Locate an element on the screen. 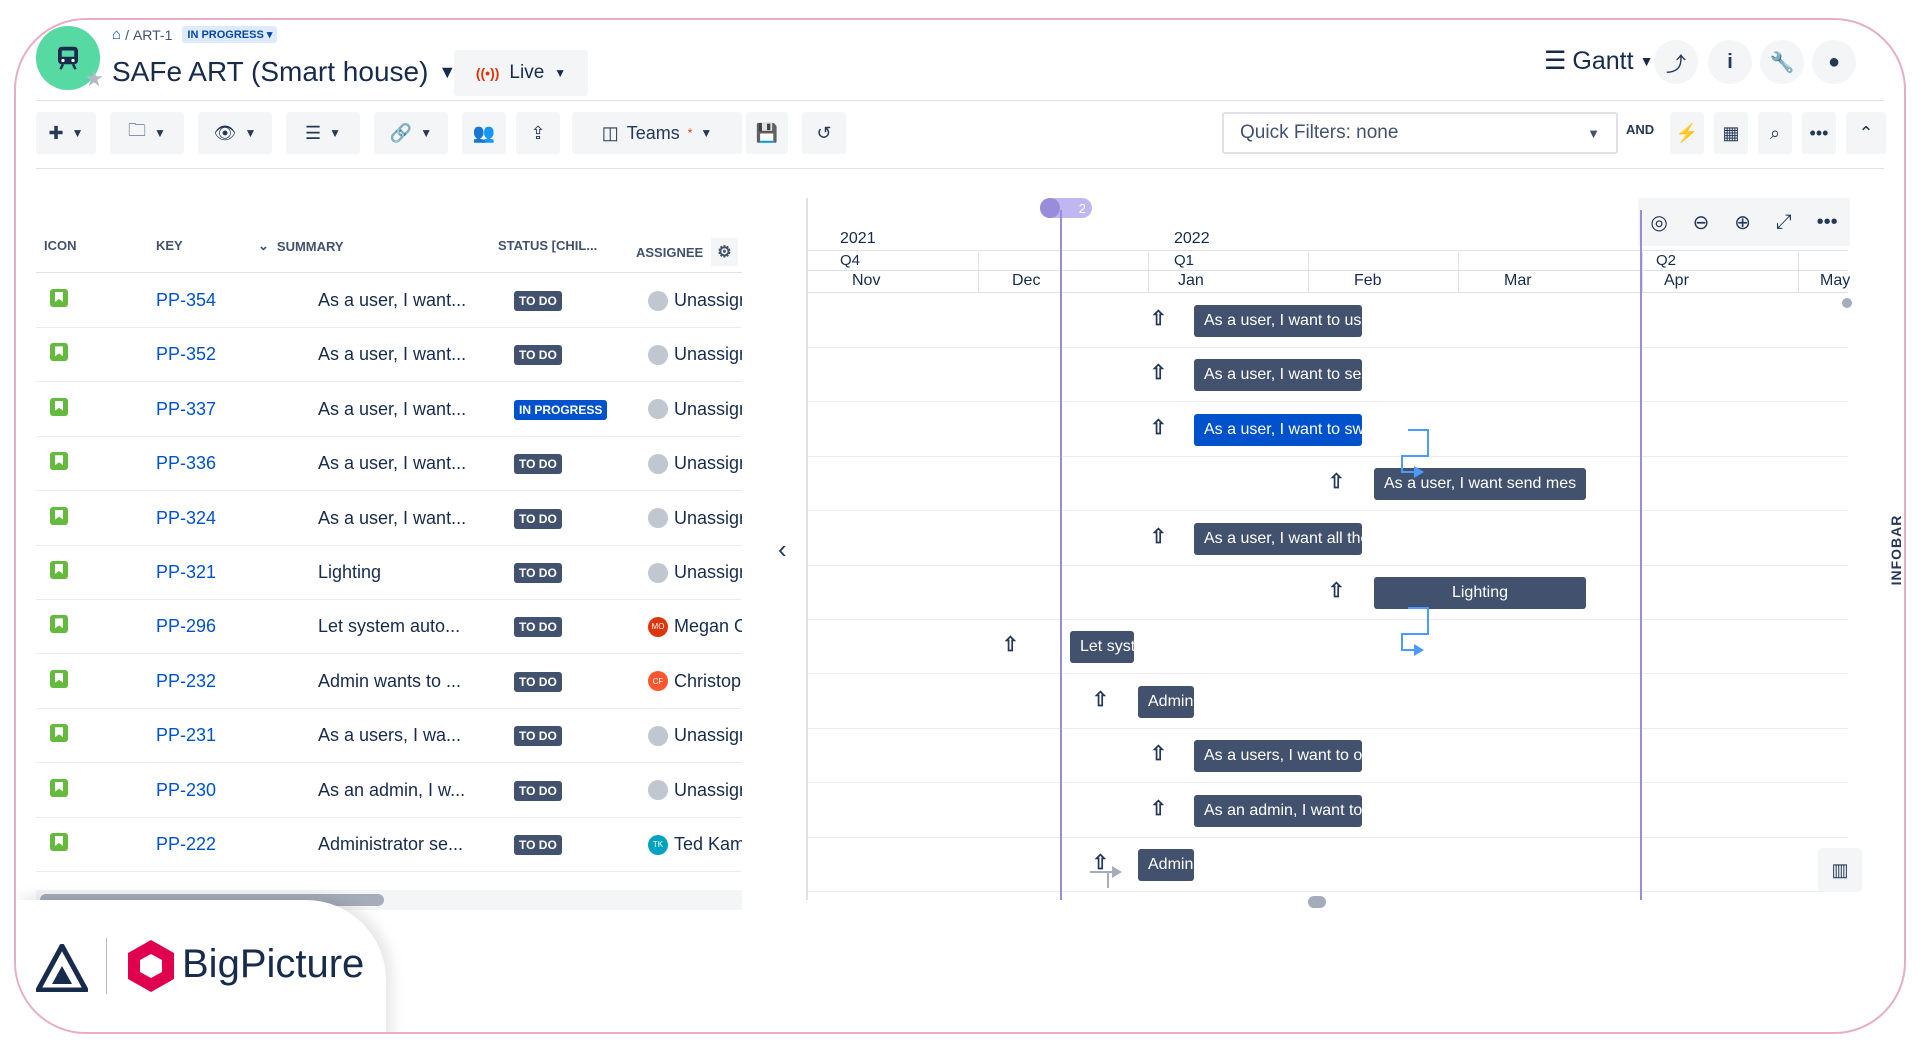 The image size is (1920, 1050). undo-icon: ↺ is located at coordinates (824, 132).